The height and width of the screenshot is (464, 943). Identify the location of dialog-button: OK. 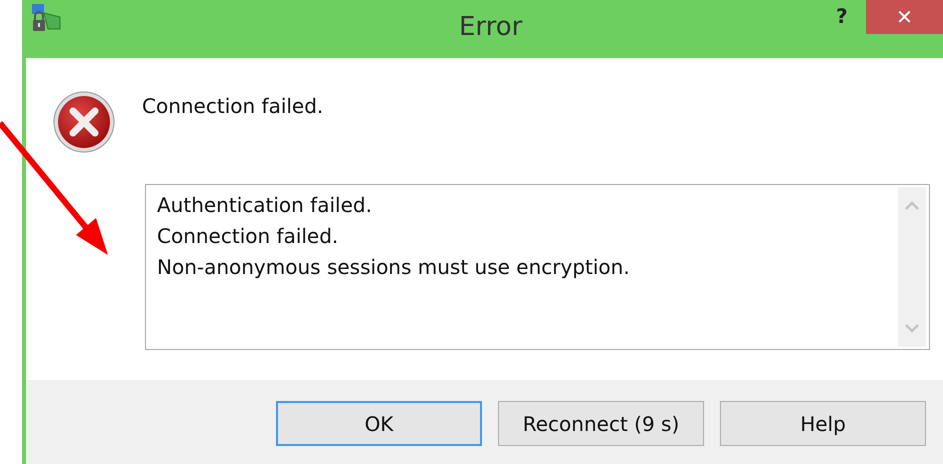
(379, 423).